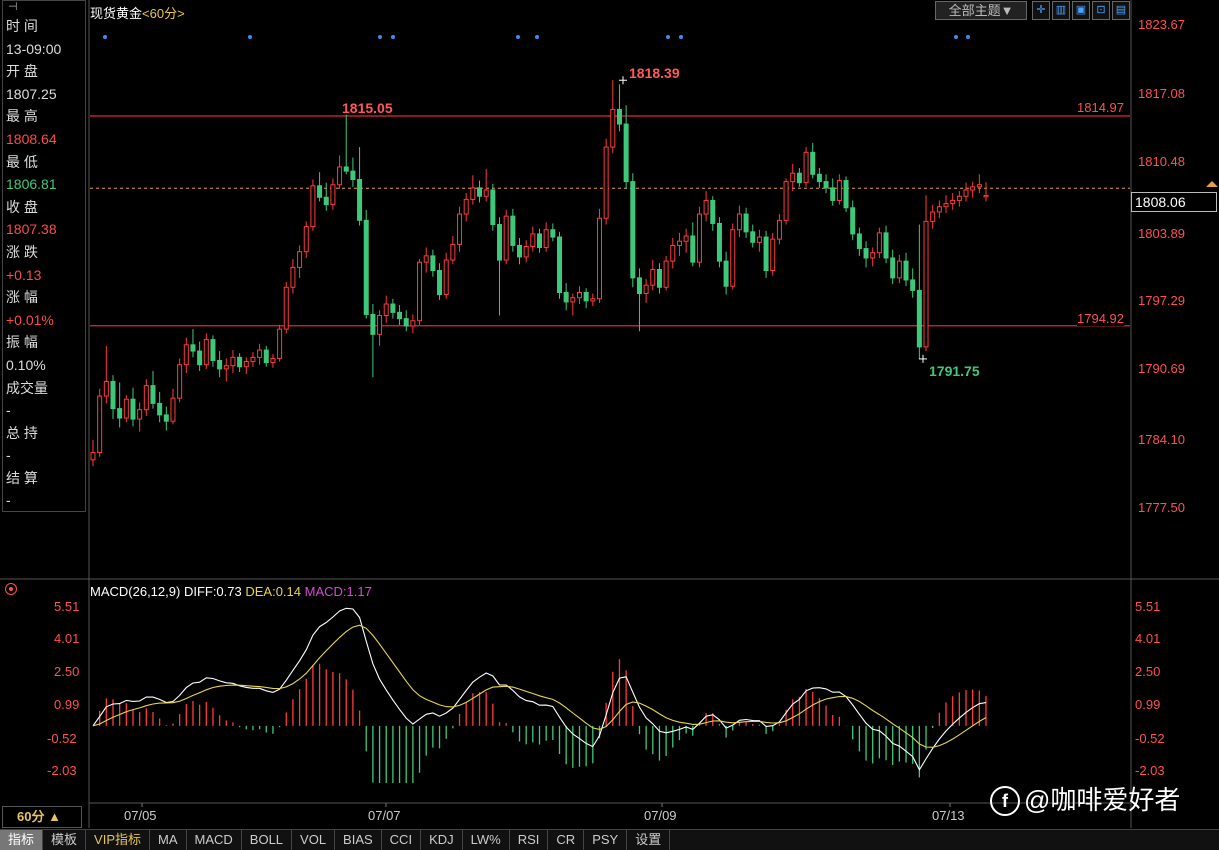 The image size is (1219, 850). I want to click on instrument-name: 现货黄金, so click(116, 13).